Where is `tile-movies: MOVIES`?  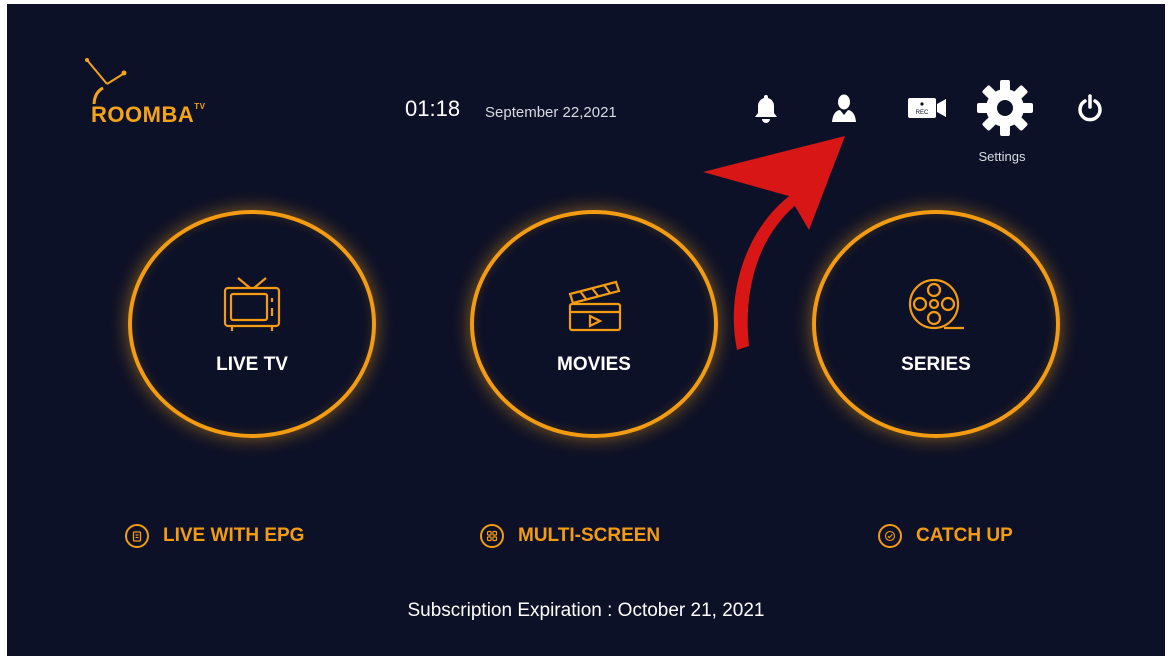
tile-movies: MOVIES is located at coordinates (594, 324).